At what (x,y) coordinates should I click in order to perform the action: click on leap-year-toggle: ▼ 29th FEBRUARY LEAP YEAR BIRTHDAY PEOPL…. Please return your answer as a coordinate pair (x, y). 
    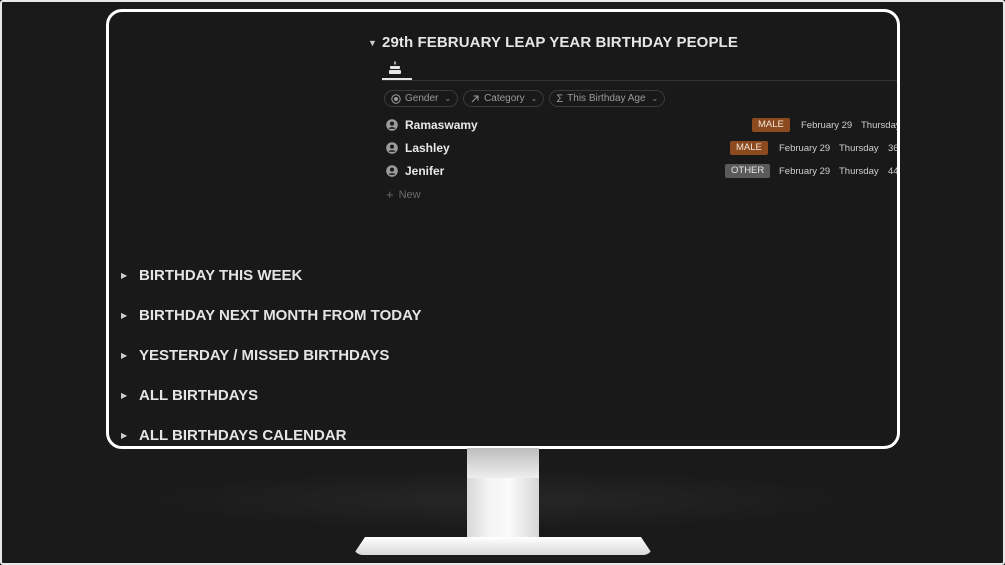
    Looking at the image, I should click on (632, 42).